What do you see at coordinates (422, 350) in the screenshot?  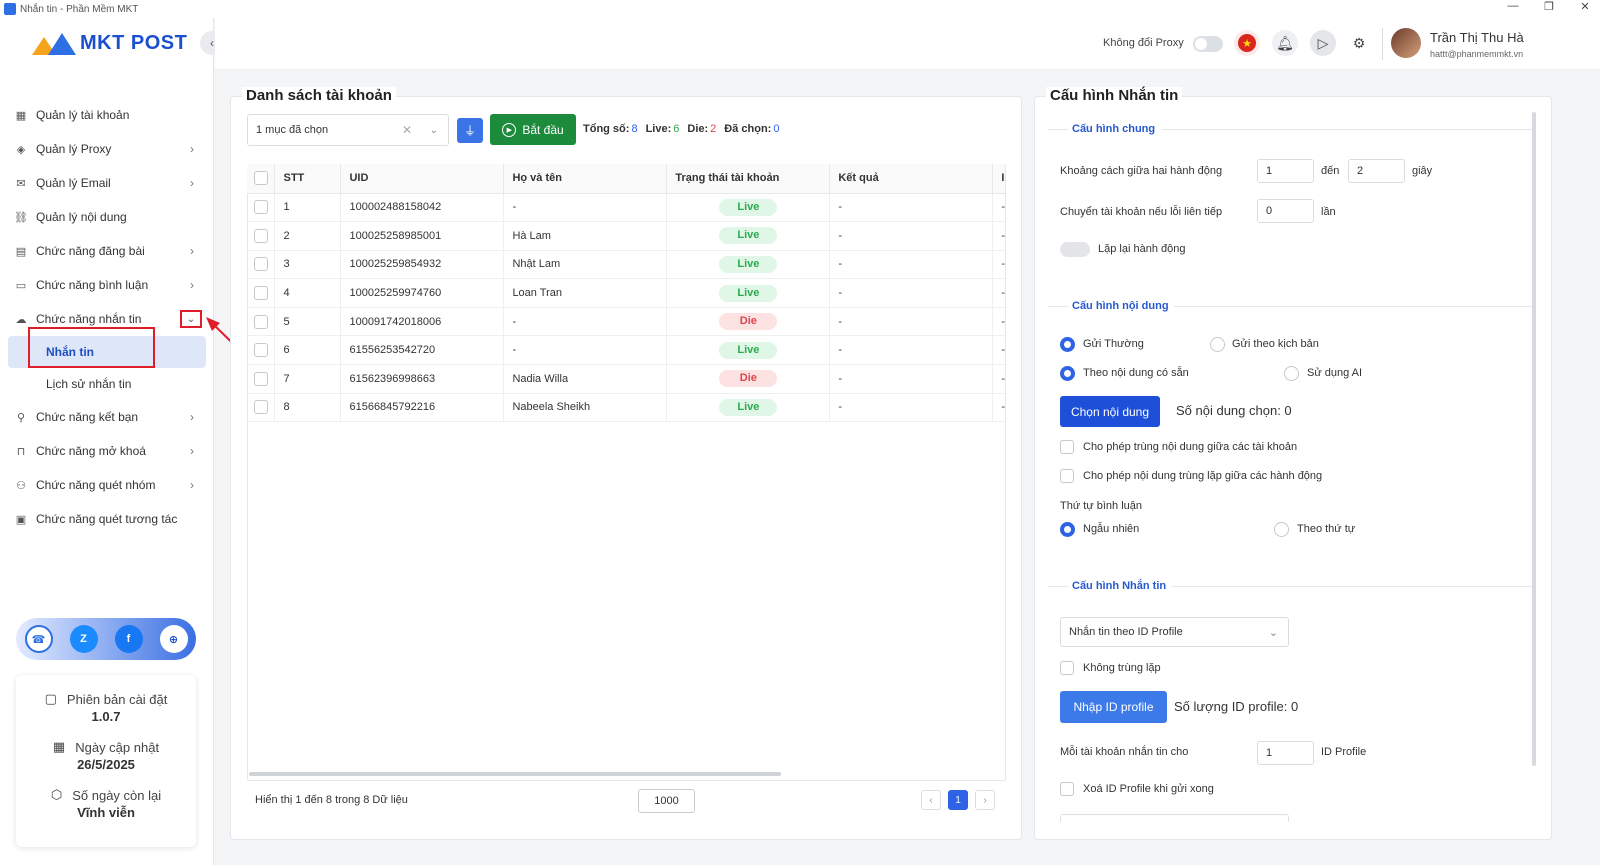 I see `cell-uid: 61556253542720` at bounding box center [422, 350].